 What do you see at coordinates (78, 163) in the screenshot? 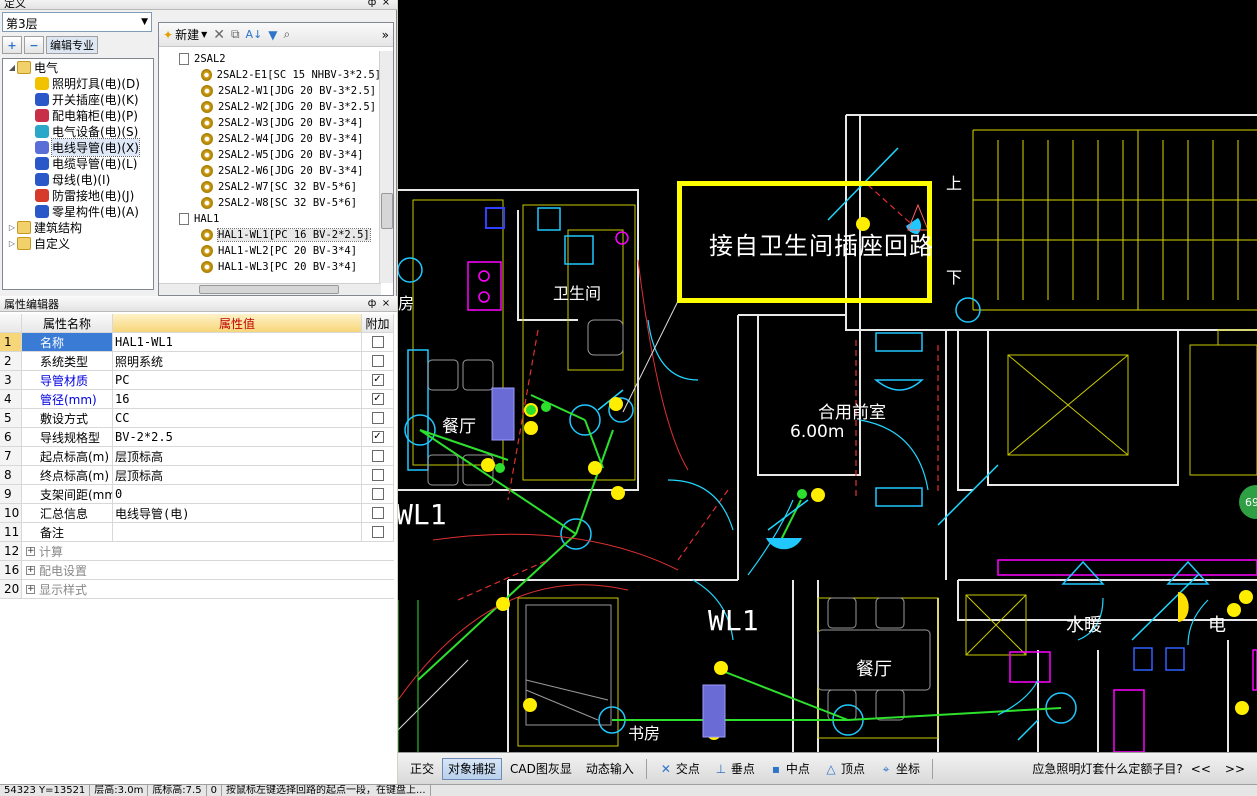
I see `tree-node: 电缆导管(电)(L)` at bounding box center [78, 163].